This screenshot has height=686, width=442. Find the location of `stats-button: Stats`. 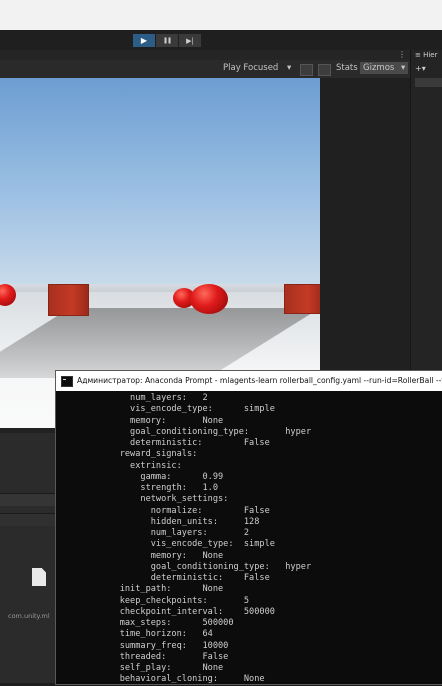

stats-button: Stats is located at coordinates (347, 68).